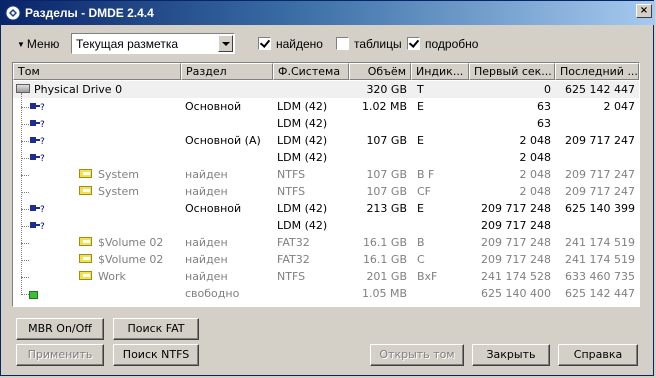 This screenshot has height=378, width=656. I want to click on filesystem-cell, so click(313, 89).